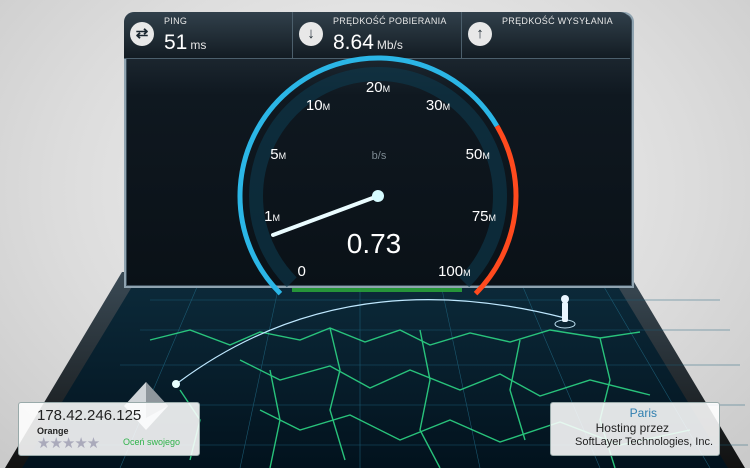 The width and height of the screenshot is (750, 468). Describe the element at coordinates (378, 196) in the screenshot. I see `gauge-needle-hub` at that location.